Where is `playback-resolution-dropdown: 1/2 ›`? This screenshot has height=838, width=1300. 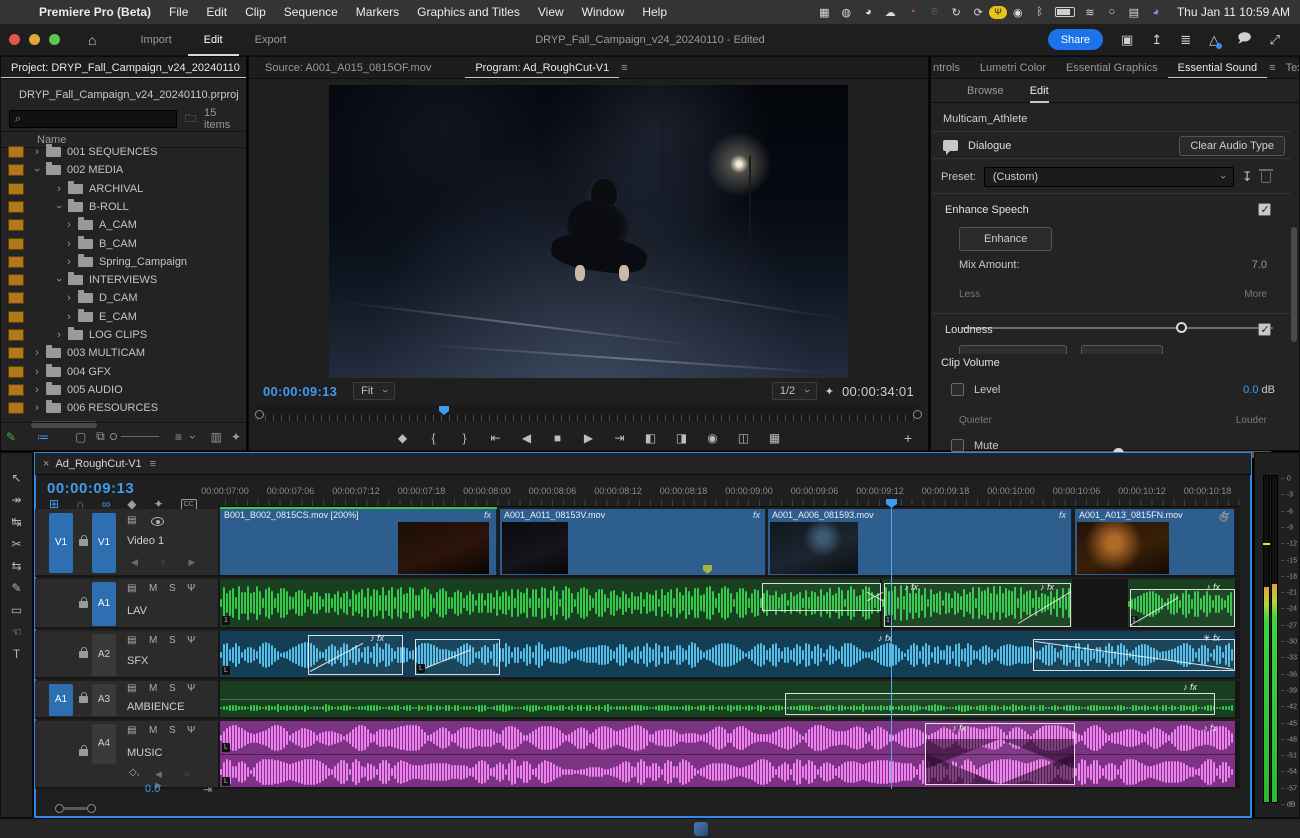 playback-resolution-dropdown: 1/2 › is located at coordinates (794, 391).